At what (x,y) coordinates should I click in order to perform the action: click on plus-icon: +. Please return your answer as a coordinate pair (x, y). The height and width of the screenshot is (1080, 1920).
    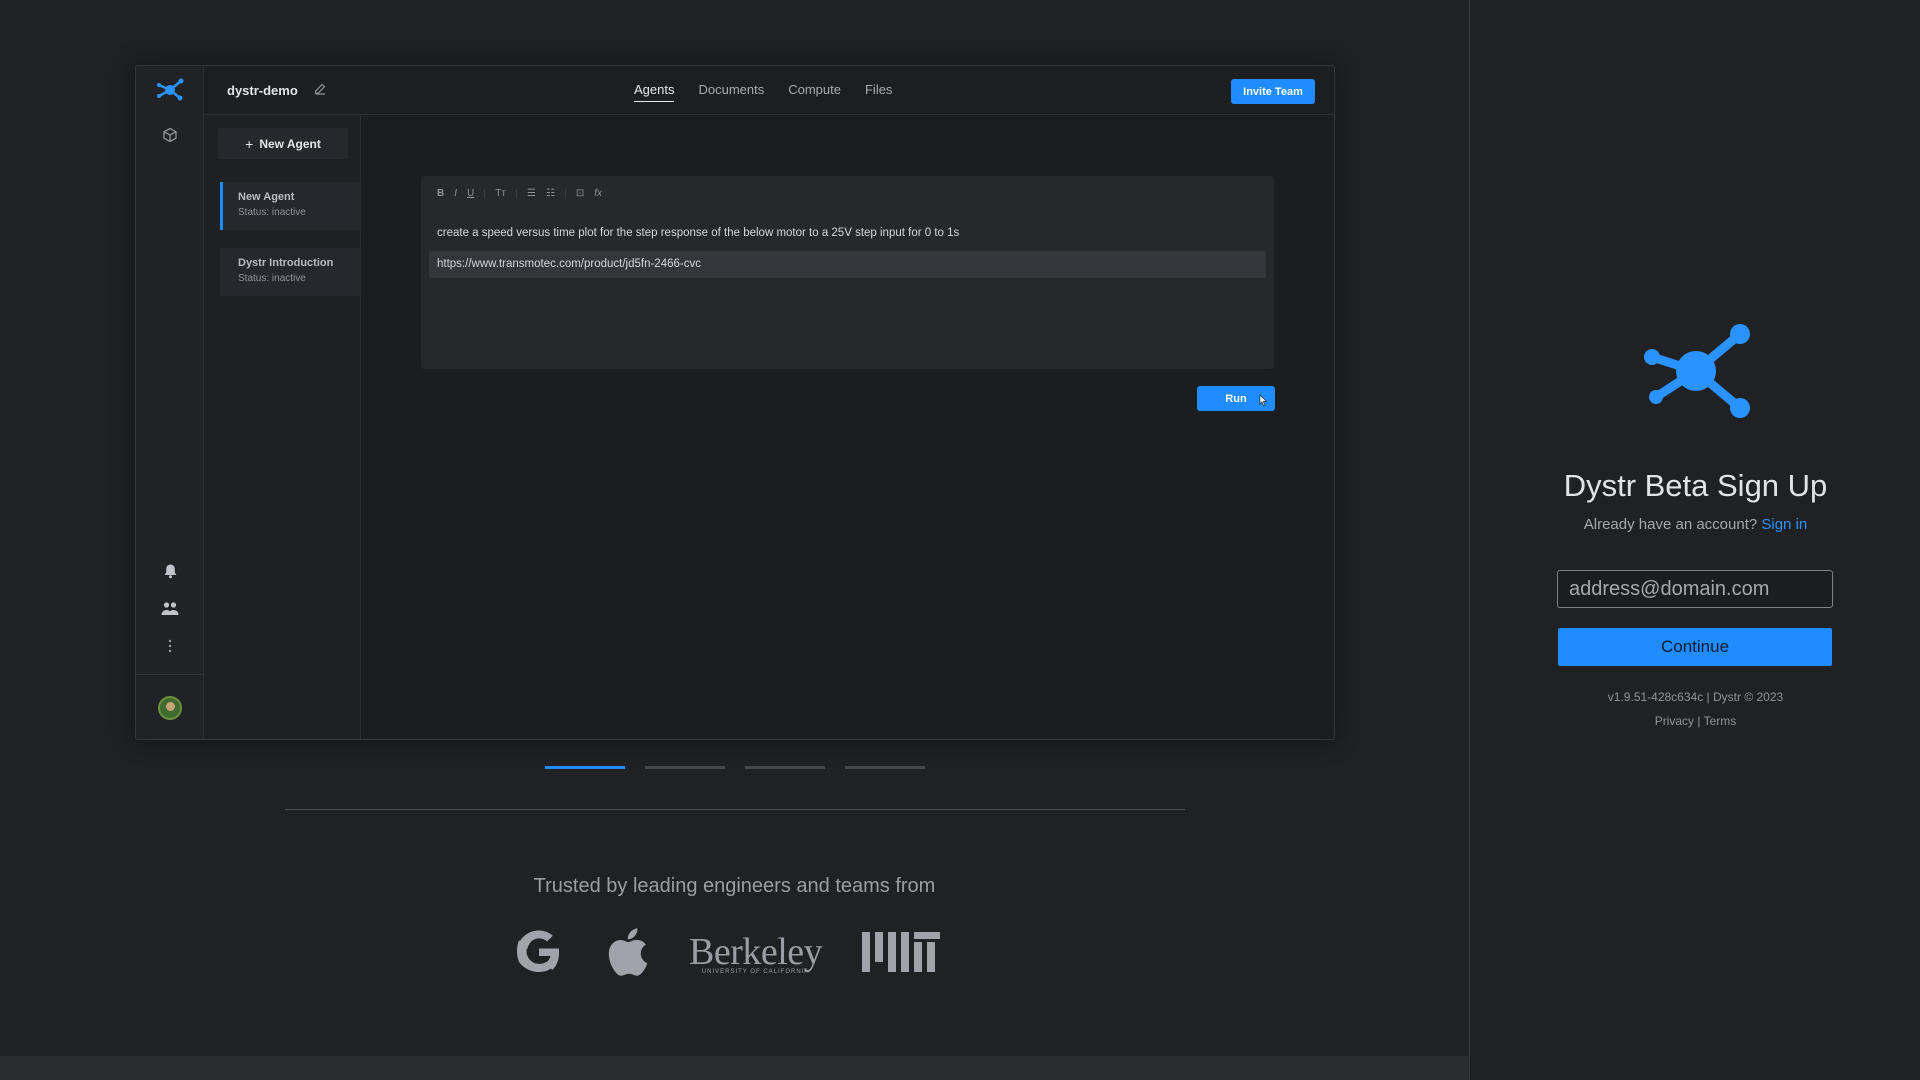
    Looking at the image, I should click on (249, 143).